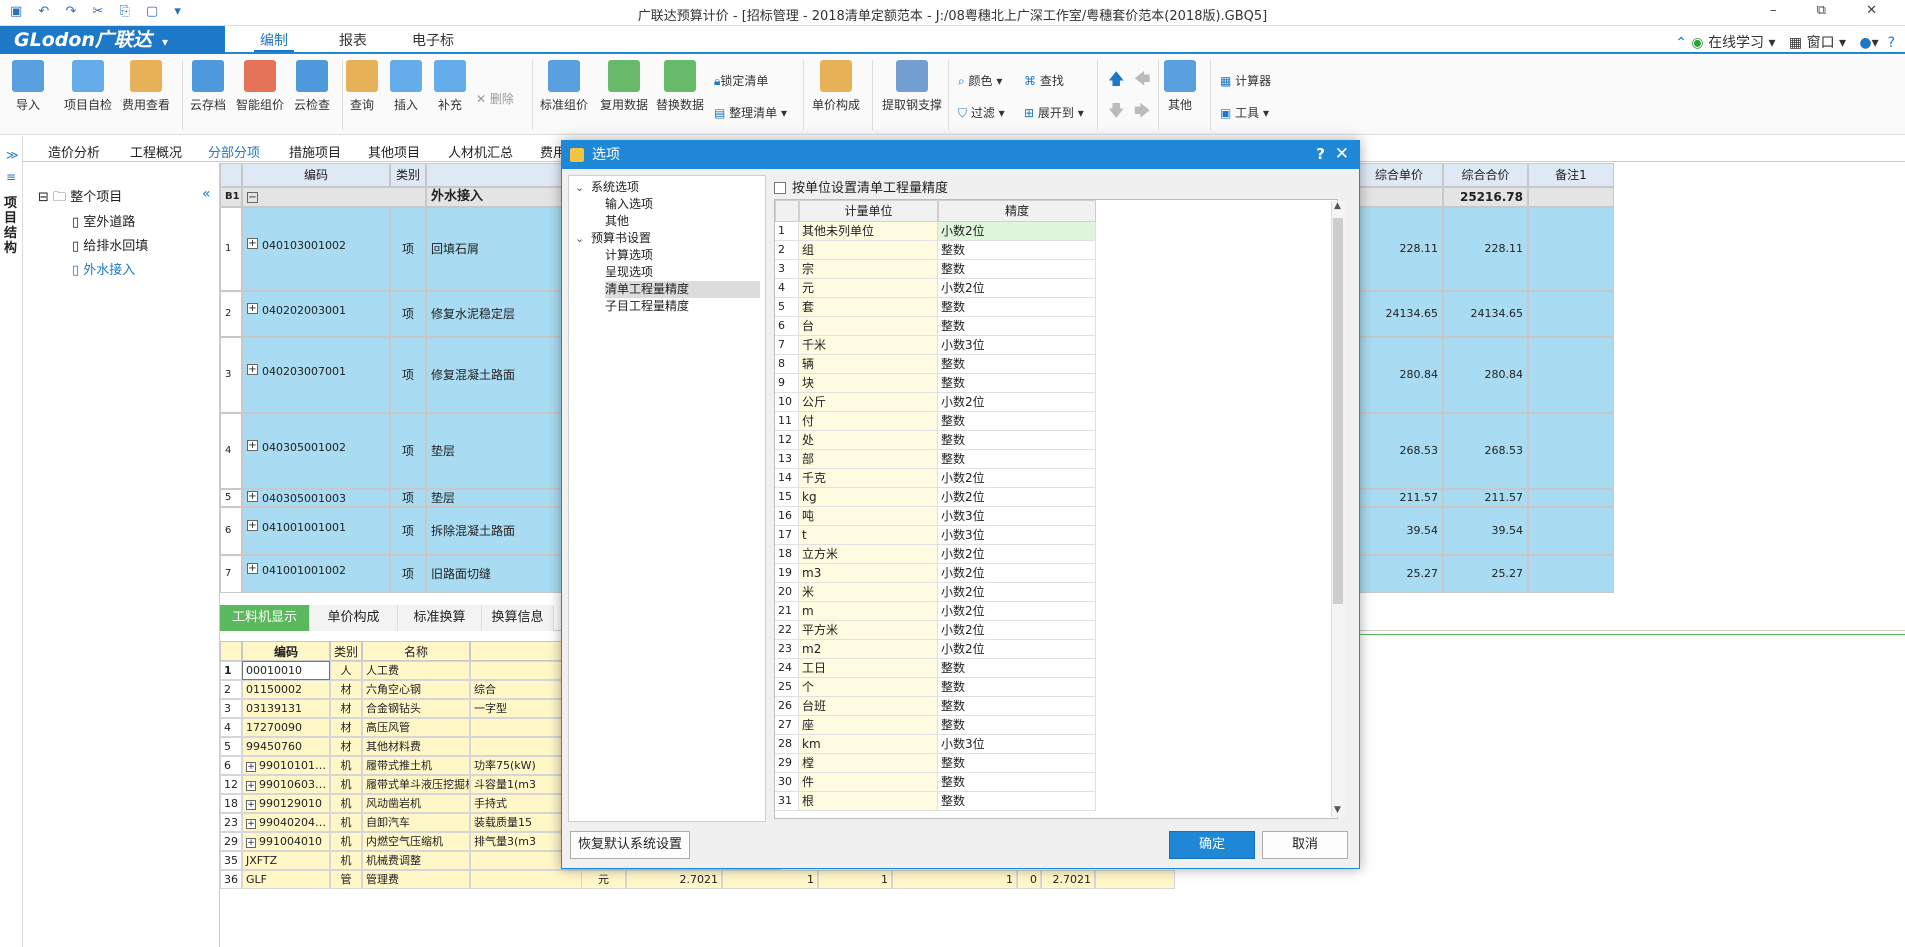 This screenshot has width=1905, height=947. I want to click on code-cell: 17270090, so click(286, 727).